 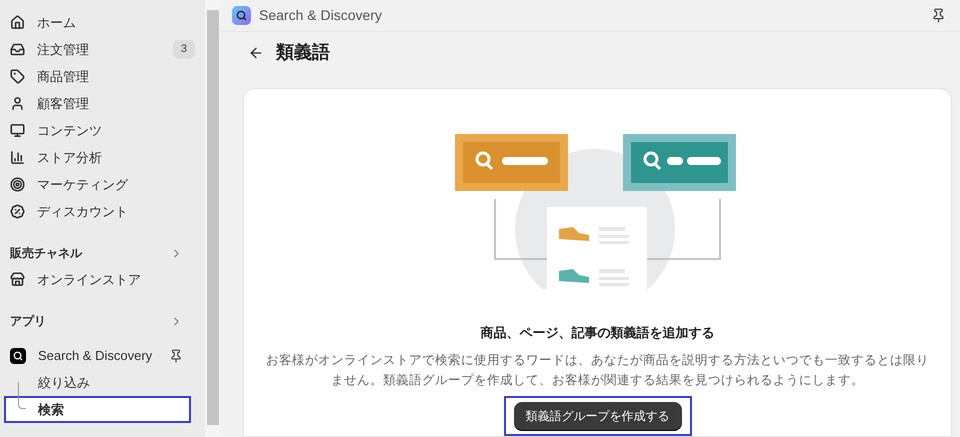 What do you see at coordinates (102, 49) in the screenshot?
I see `nav-item: 注文管理 3` at bounding box center [102, 49].